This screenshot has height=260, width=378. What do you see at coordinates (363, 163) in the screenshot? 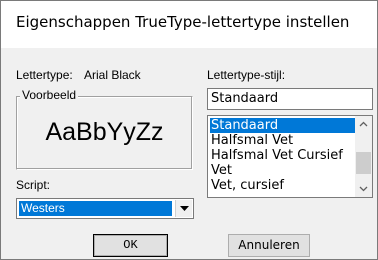
I see `scroll-thumb` at bounding box center [363, 163].